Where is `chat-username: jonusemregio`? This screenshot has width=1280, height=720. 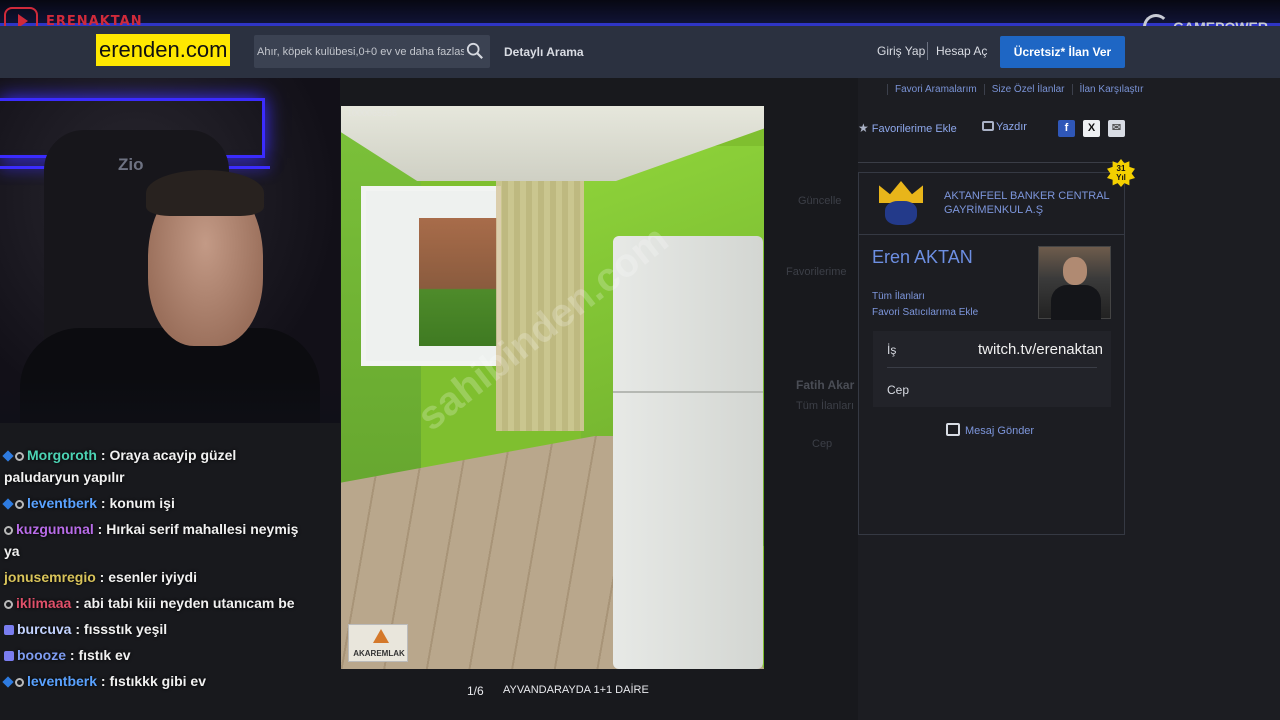
chat-username: jonusemregio is located at coordinates (50, 577).